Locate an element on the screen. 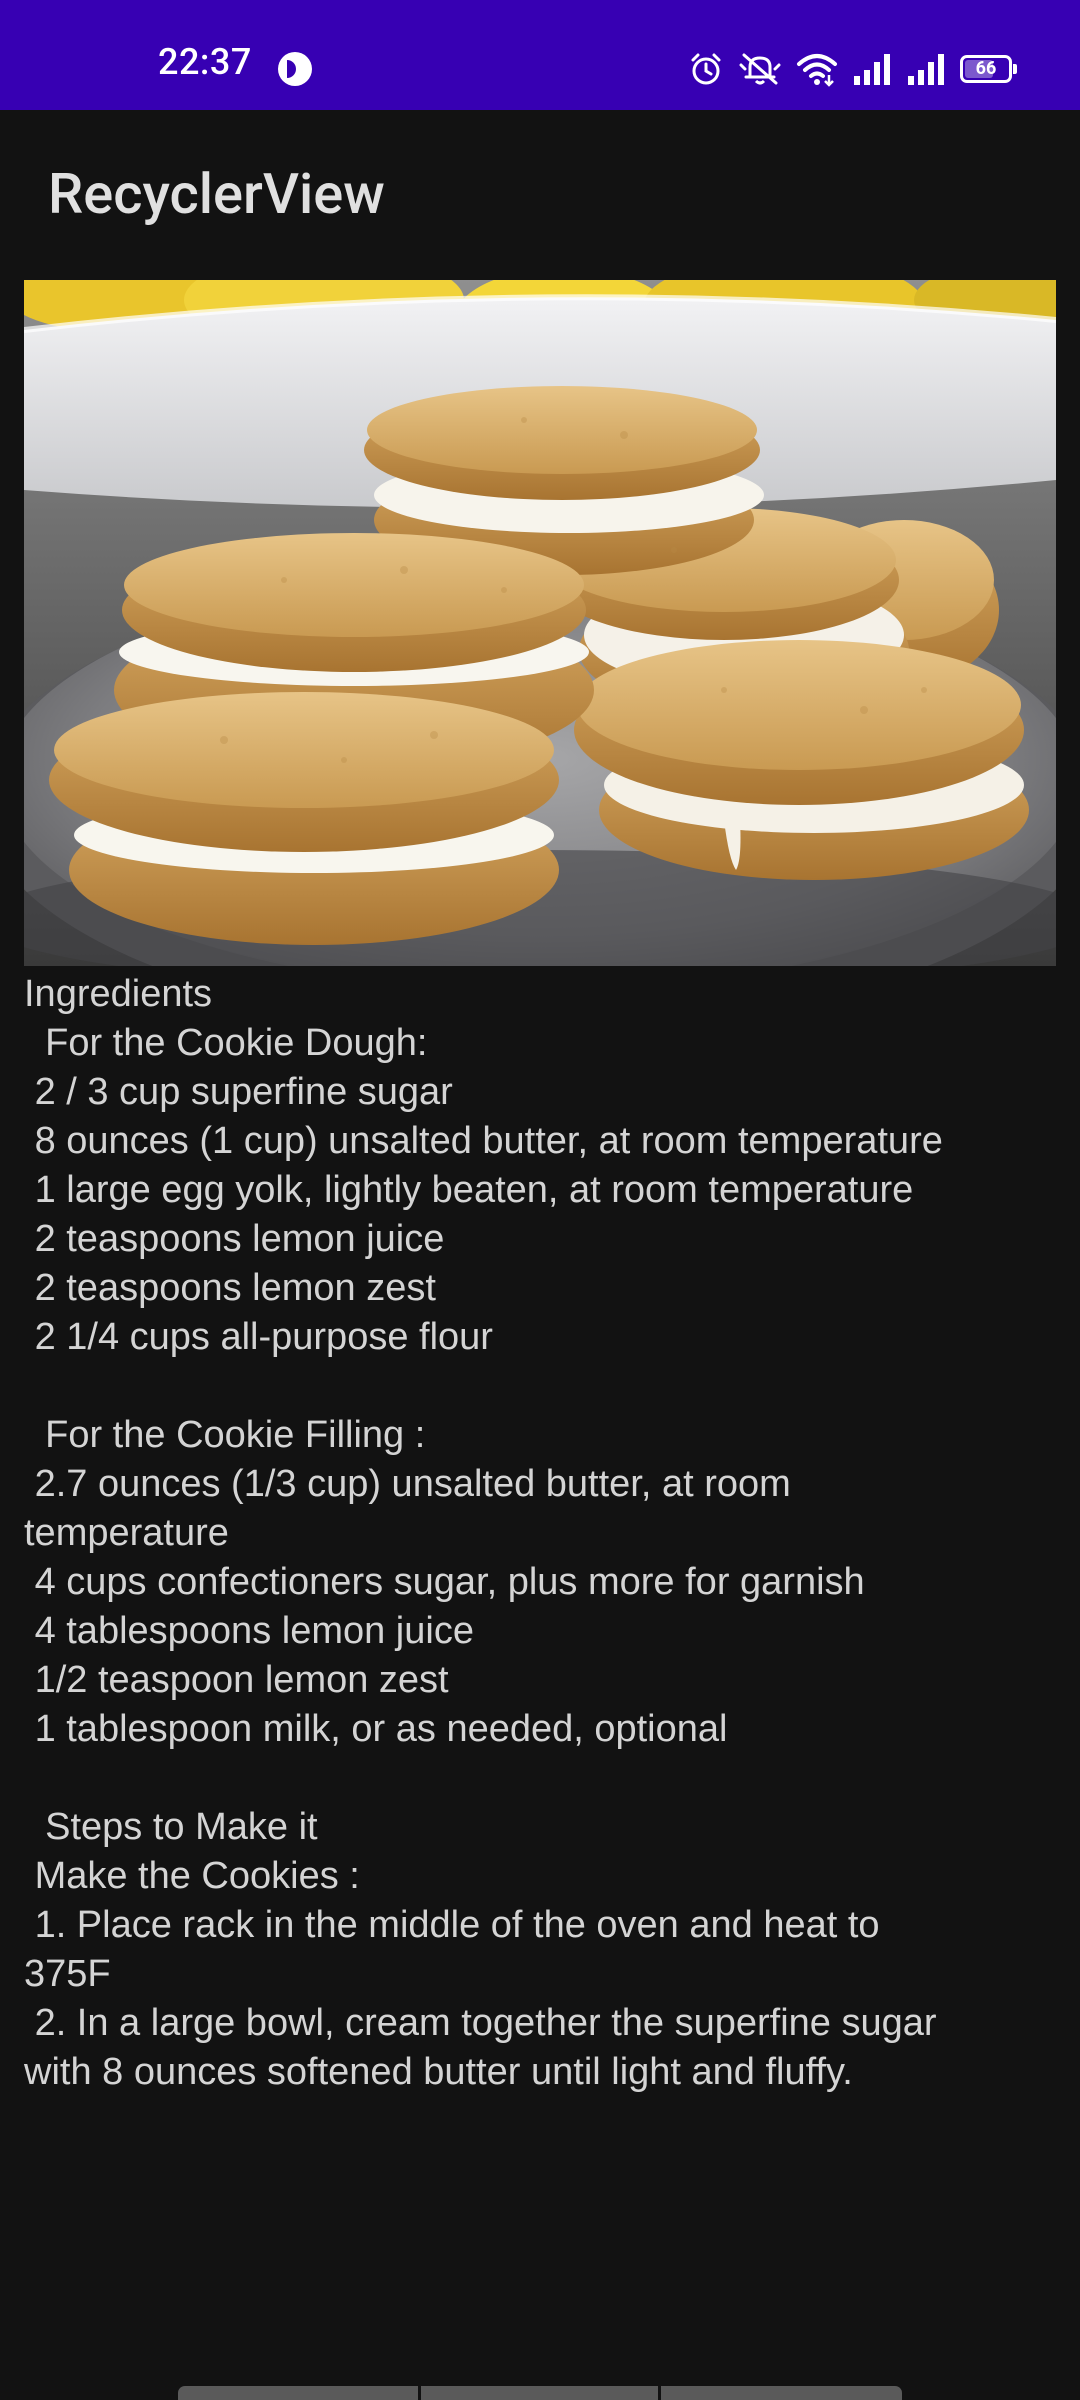 This screenshot has height=2400, width=1080. status-bar: 22:37 66 is located at coordinates (540, 55).